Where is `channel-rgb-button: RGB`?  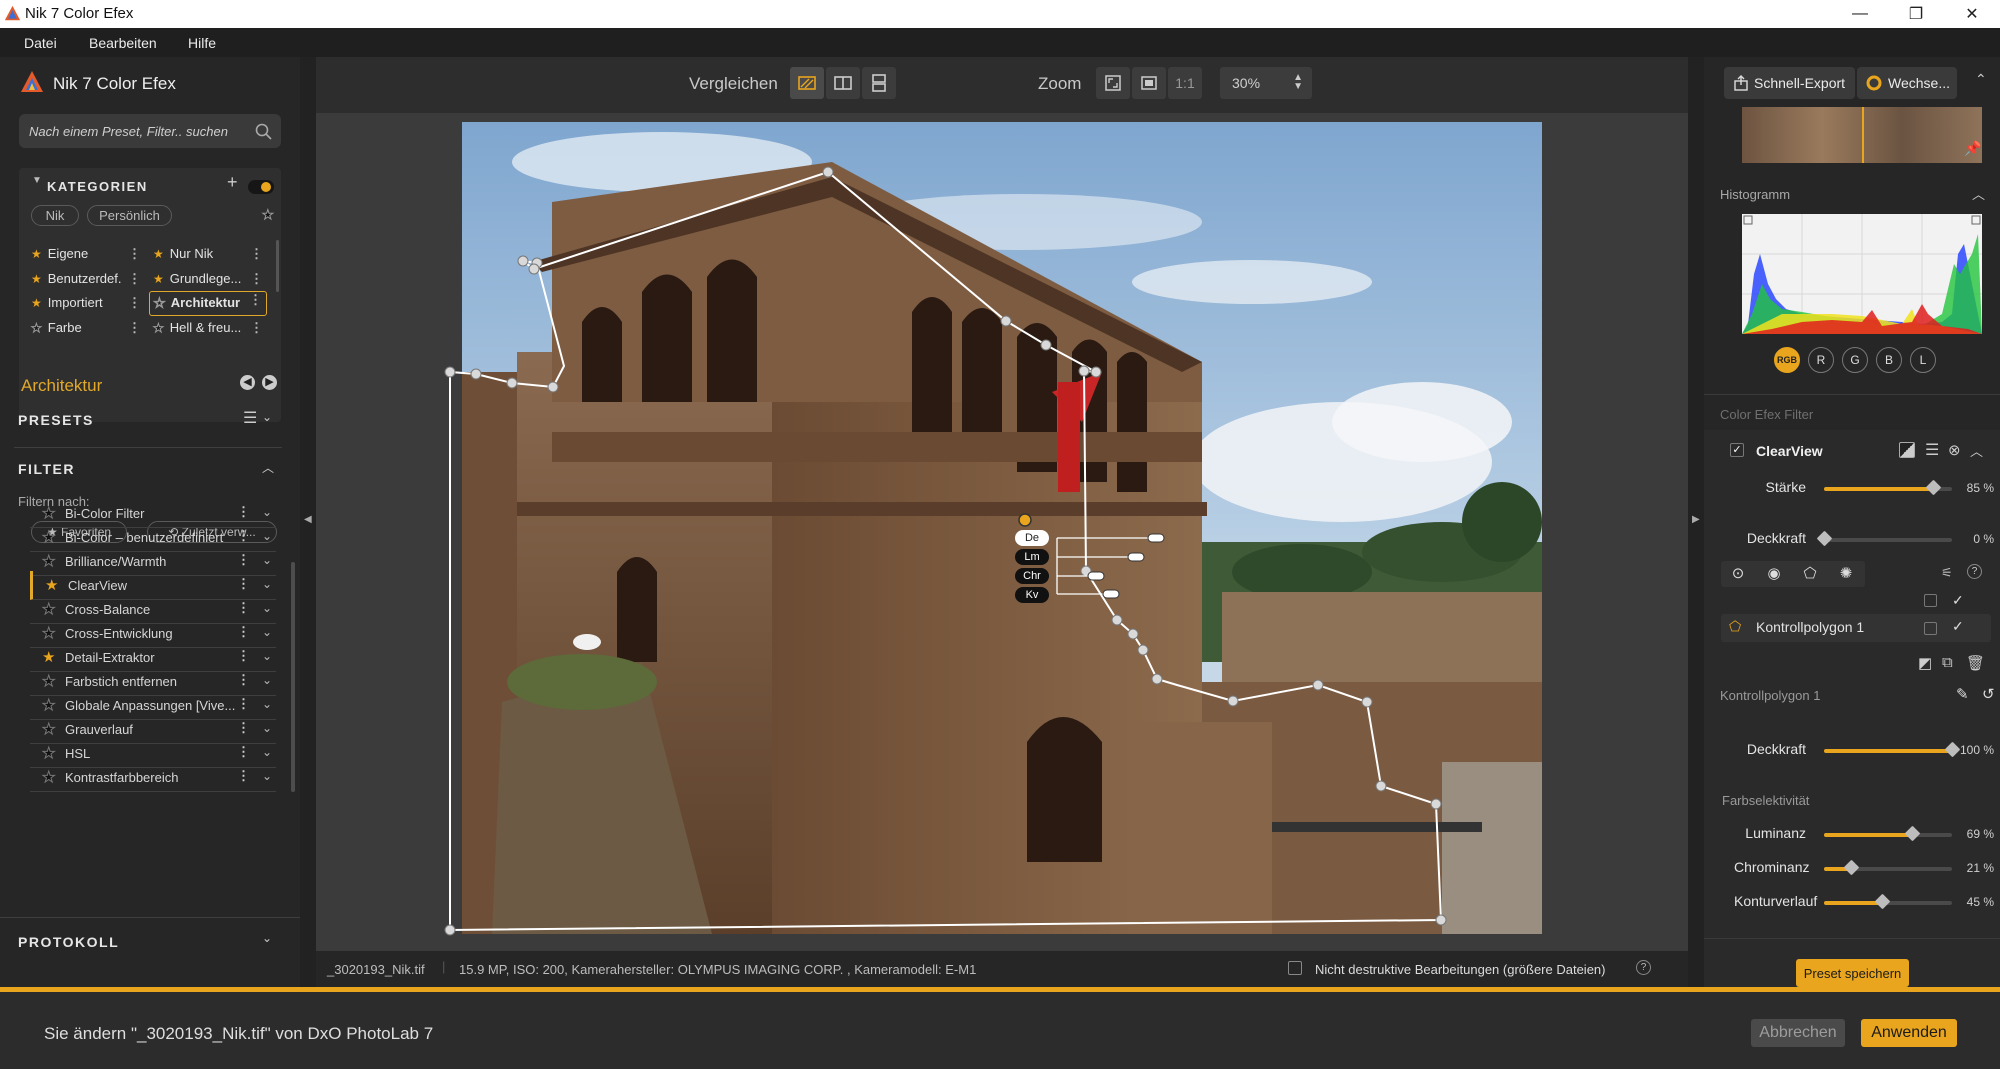
channel-rgb-button: RGB is located at coordinates (1787, 360).